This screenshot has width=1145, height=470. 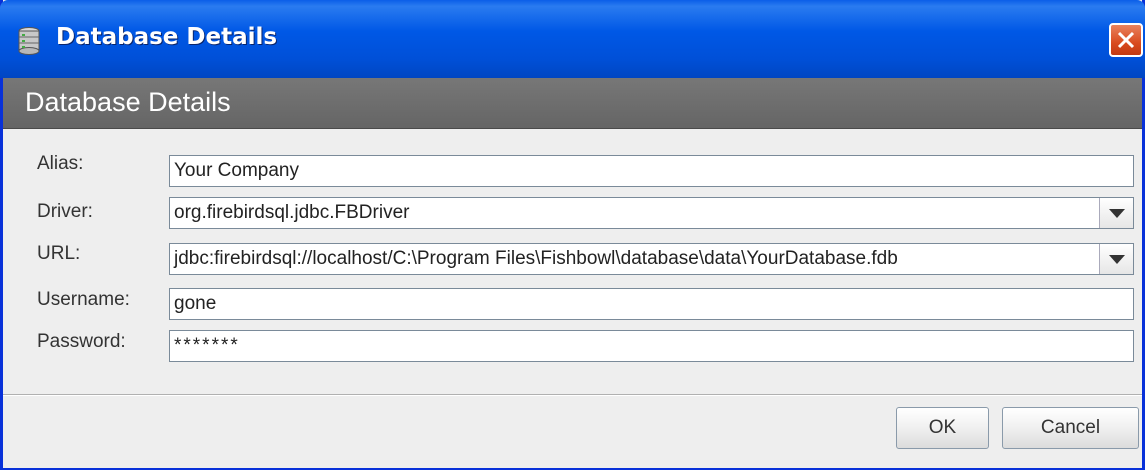 I want to click on url-dropdown-button, so click(x=1116, y=259).